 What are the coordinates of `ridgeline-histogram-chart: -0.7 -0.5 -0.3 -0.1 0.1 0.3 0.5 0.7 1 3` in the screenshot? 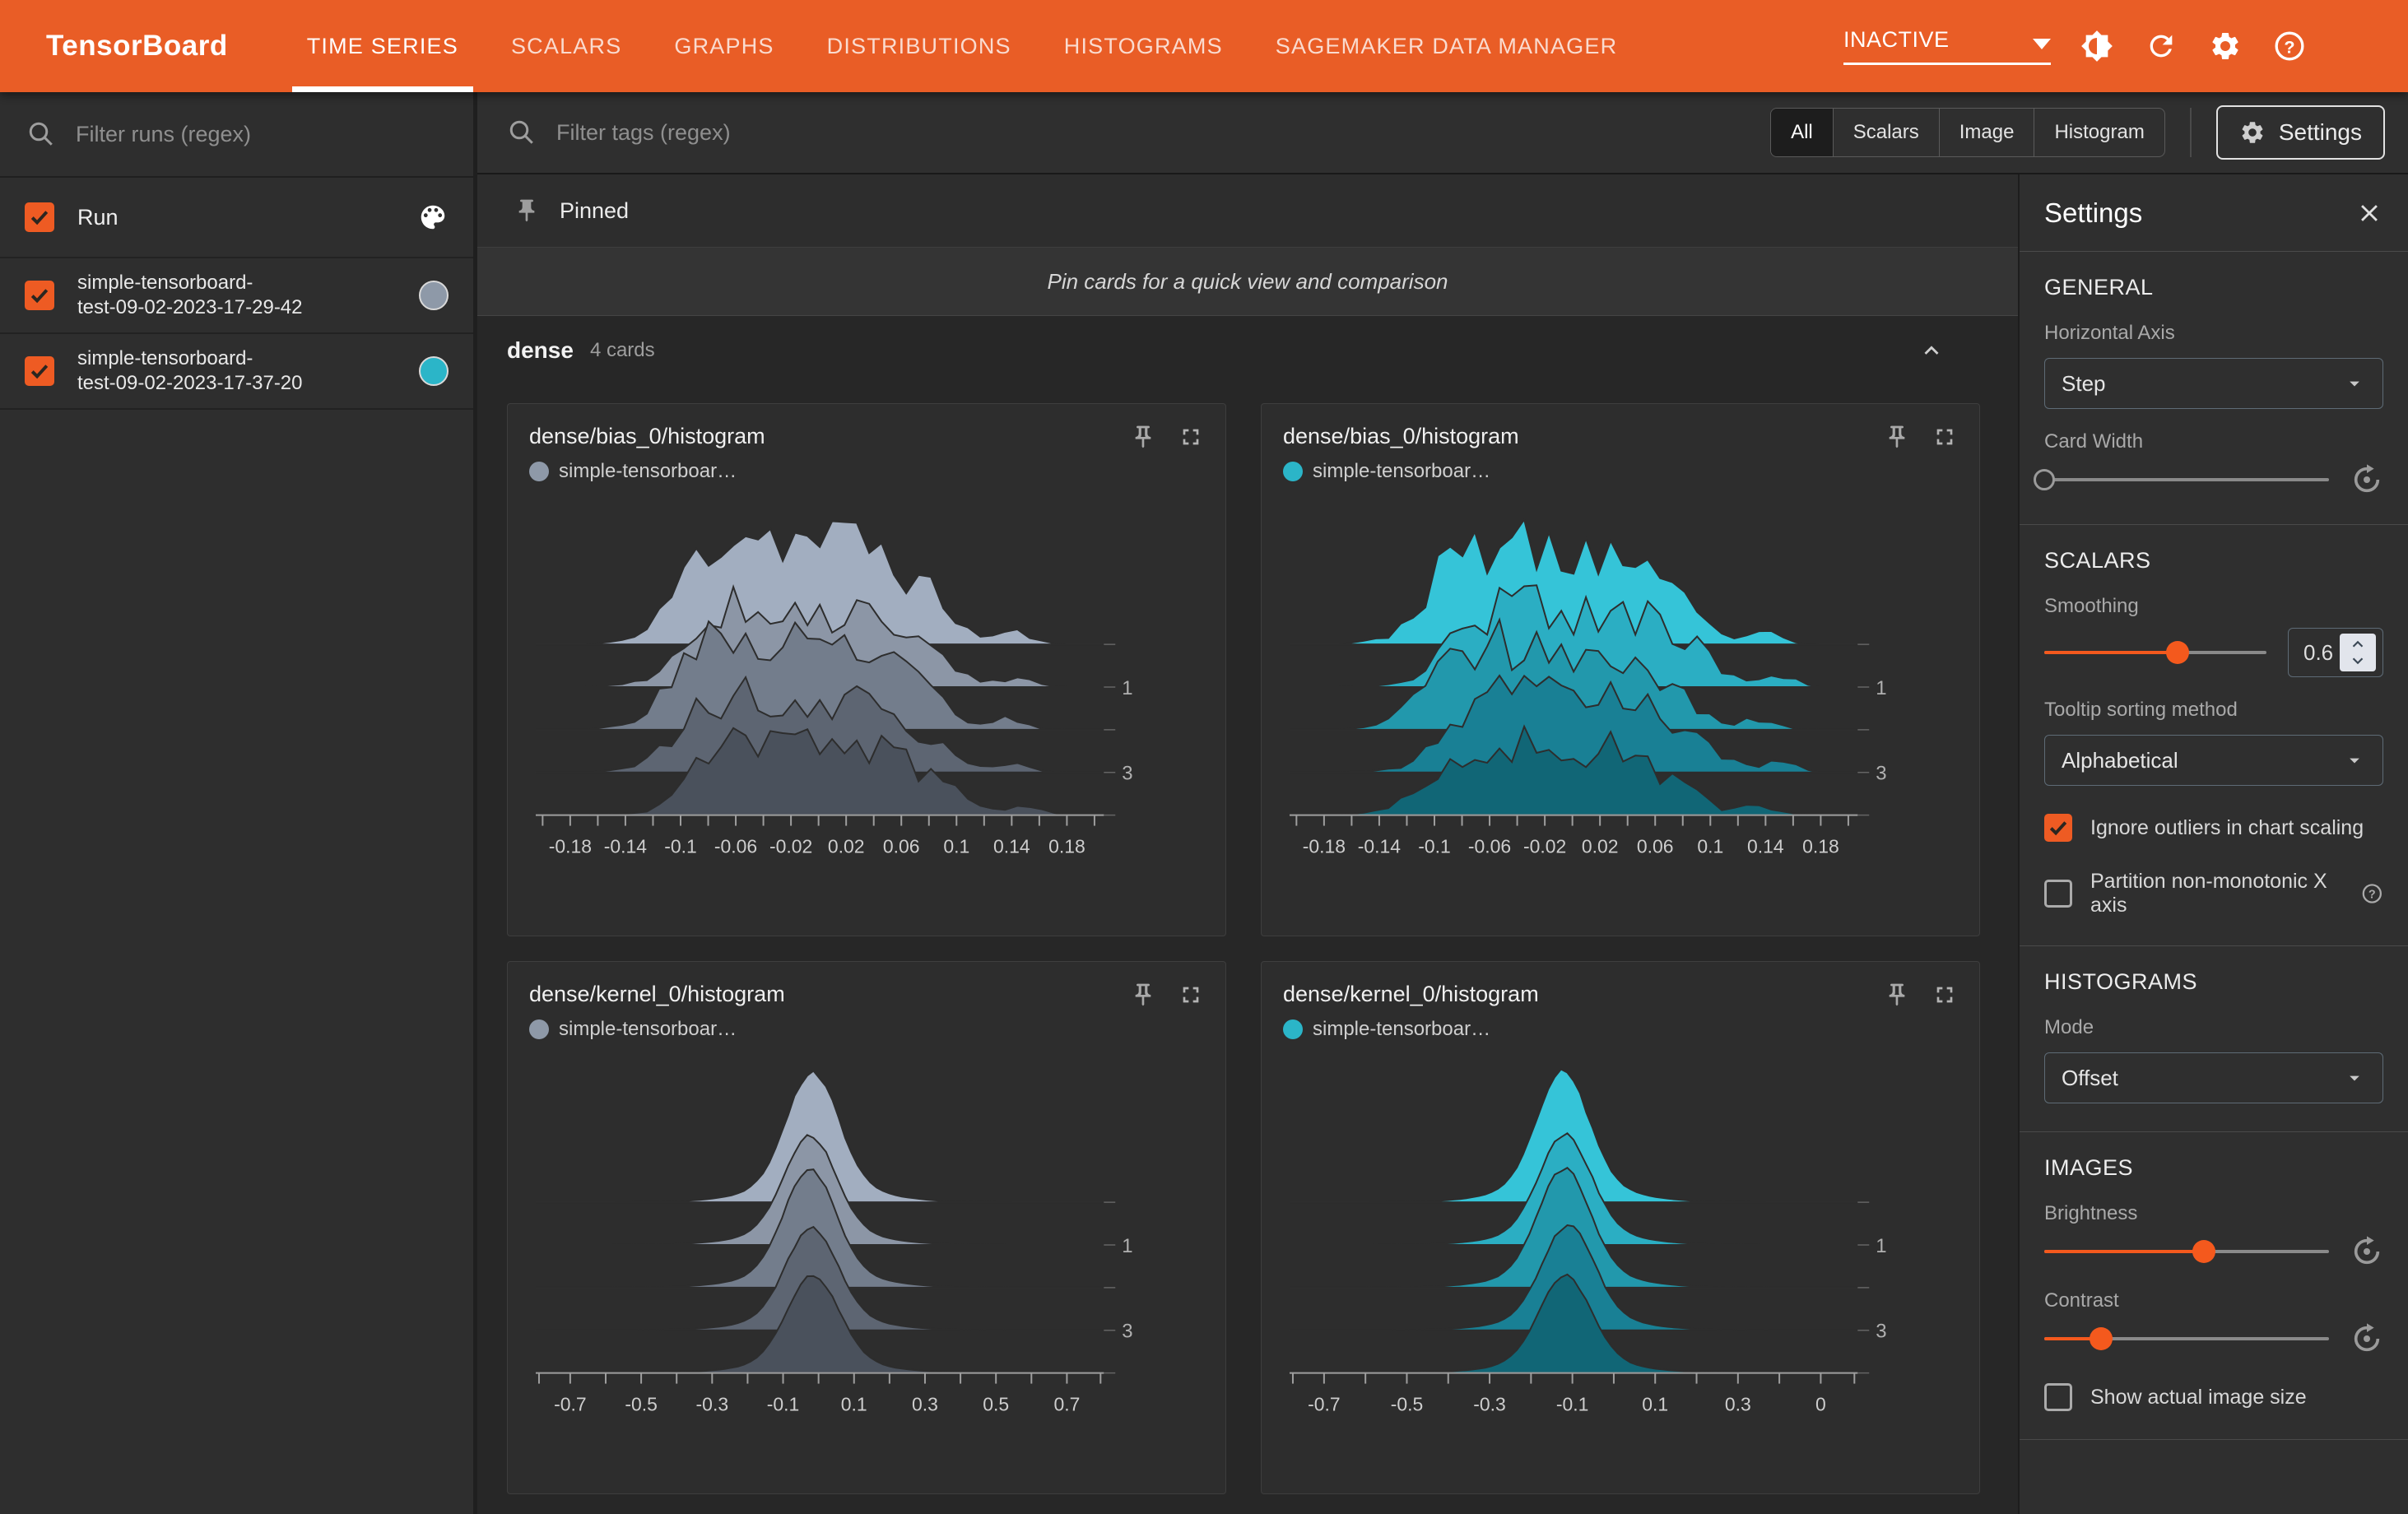 It's located at (866, 1237).